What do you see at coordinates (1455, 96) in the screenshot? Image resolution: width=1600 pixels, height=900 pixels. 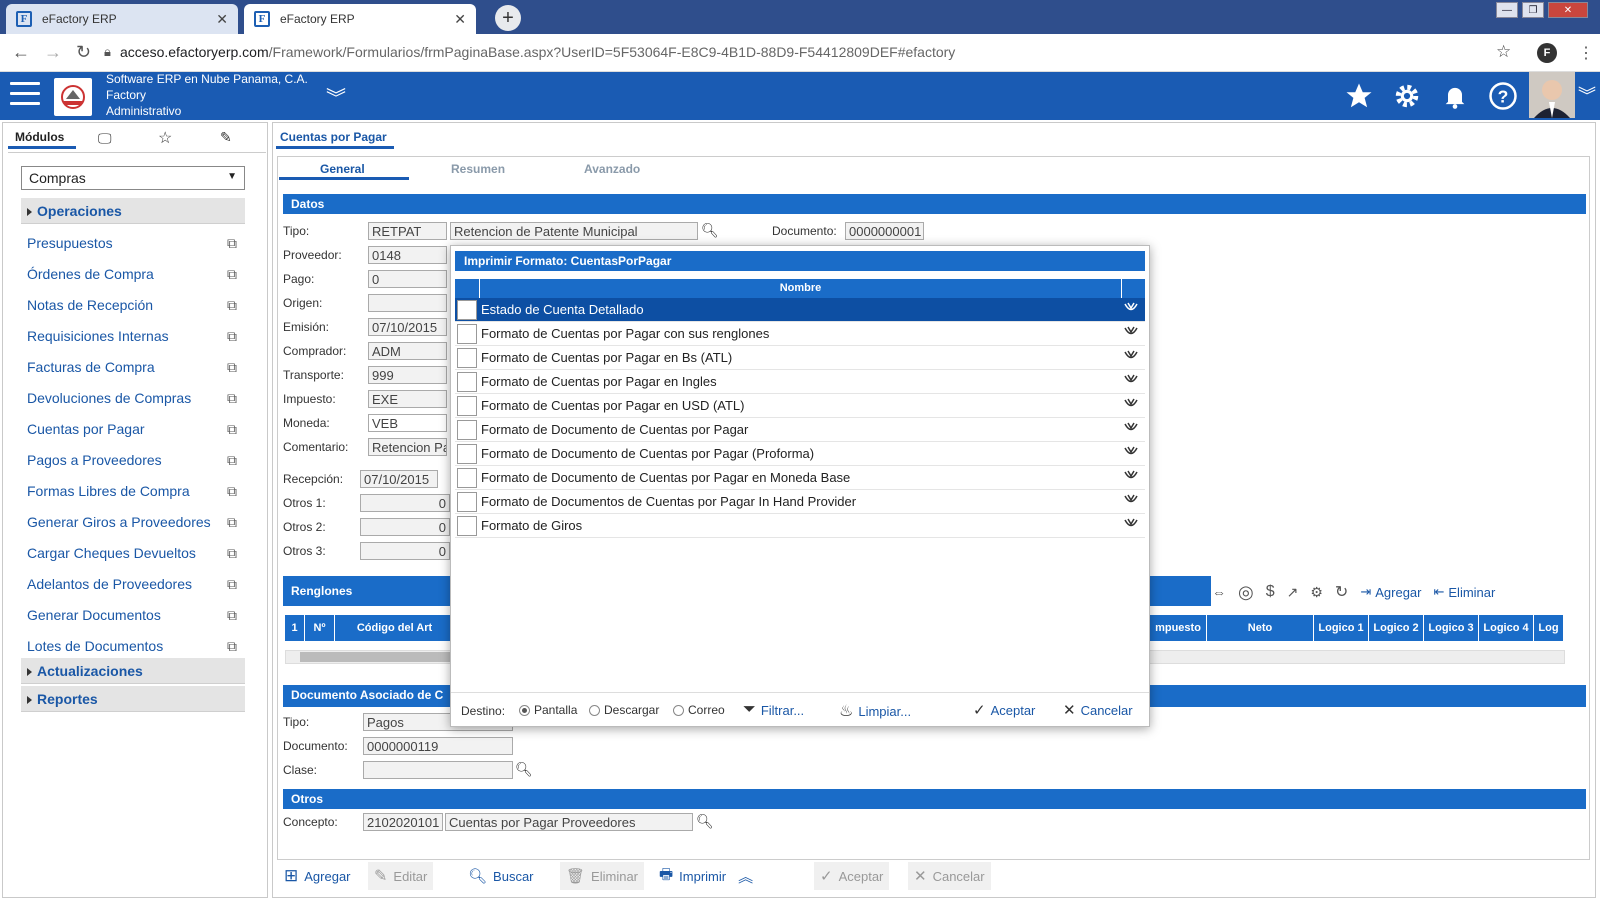 I see `notifications-bell-icon` at bounding box center [1455, 96].